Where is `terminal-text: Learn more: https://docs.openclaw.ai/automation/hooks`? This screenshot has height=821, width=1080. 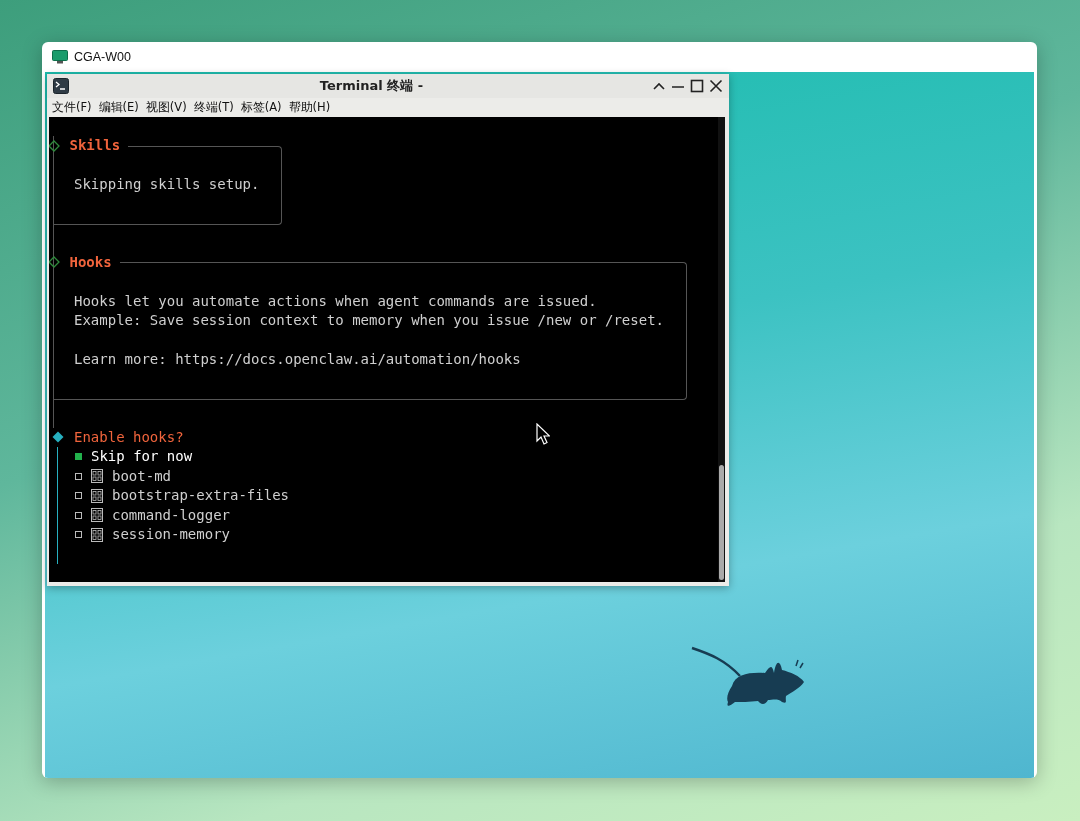
terminal-text: Learn more: https://docs.openclaw.ai/automation/hooks is located at coordinates (298, 359).